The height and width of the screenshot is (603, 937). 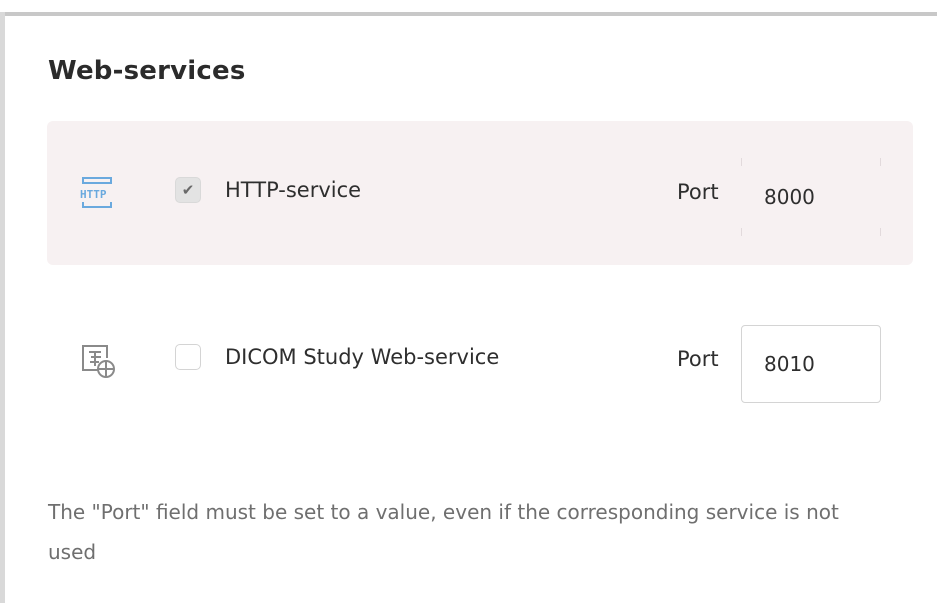 I want to click on dicom-service-checkbox, so click(x=188, y=357).